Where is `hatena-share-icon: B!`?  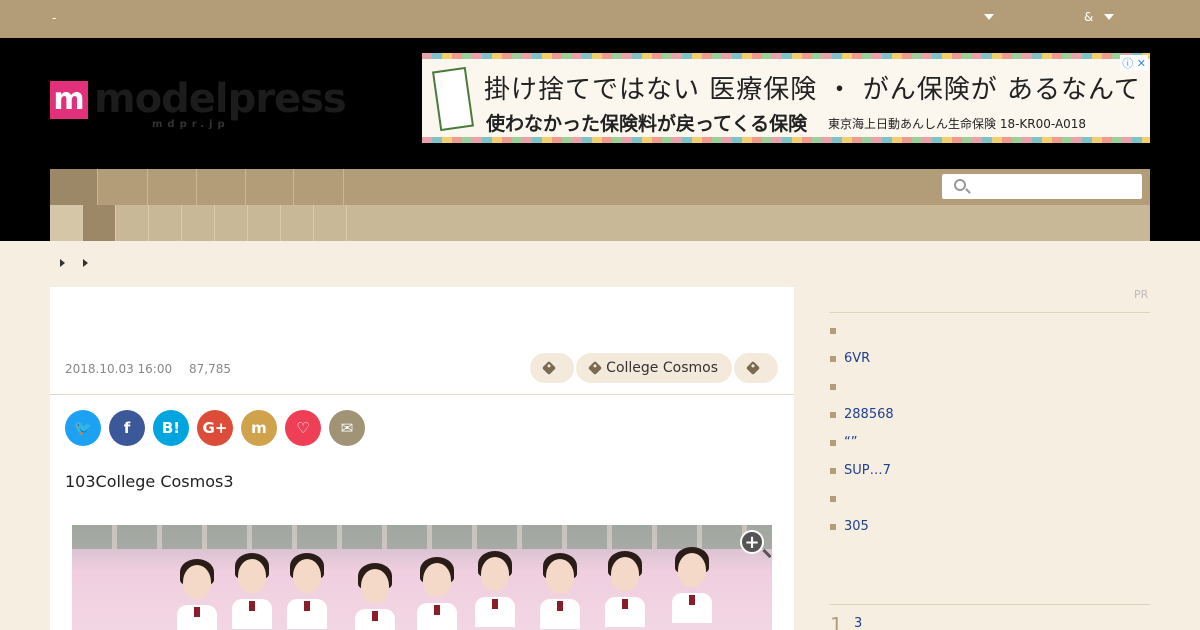
hatena-share-icon: B! is located at coordinates (171, 428).